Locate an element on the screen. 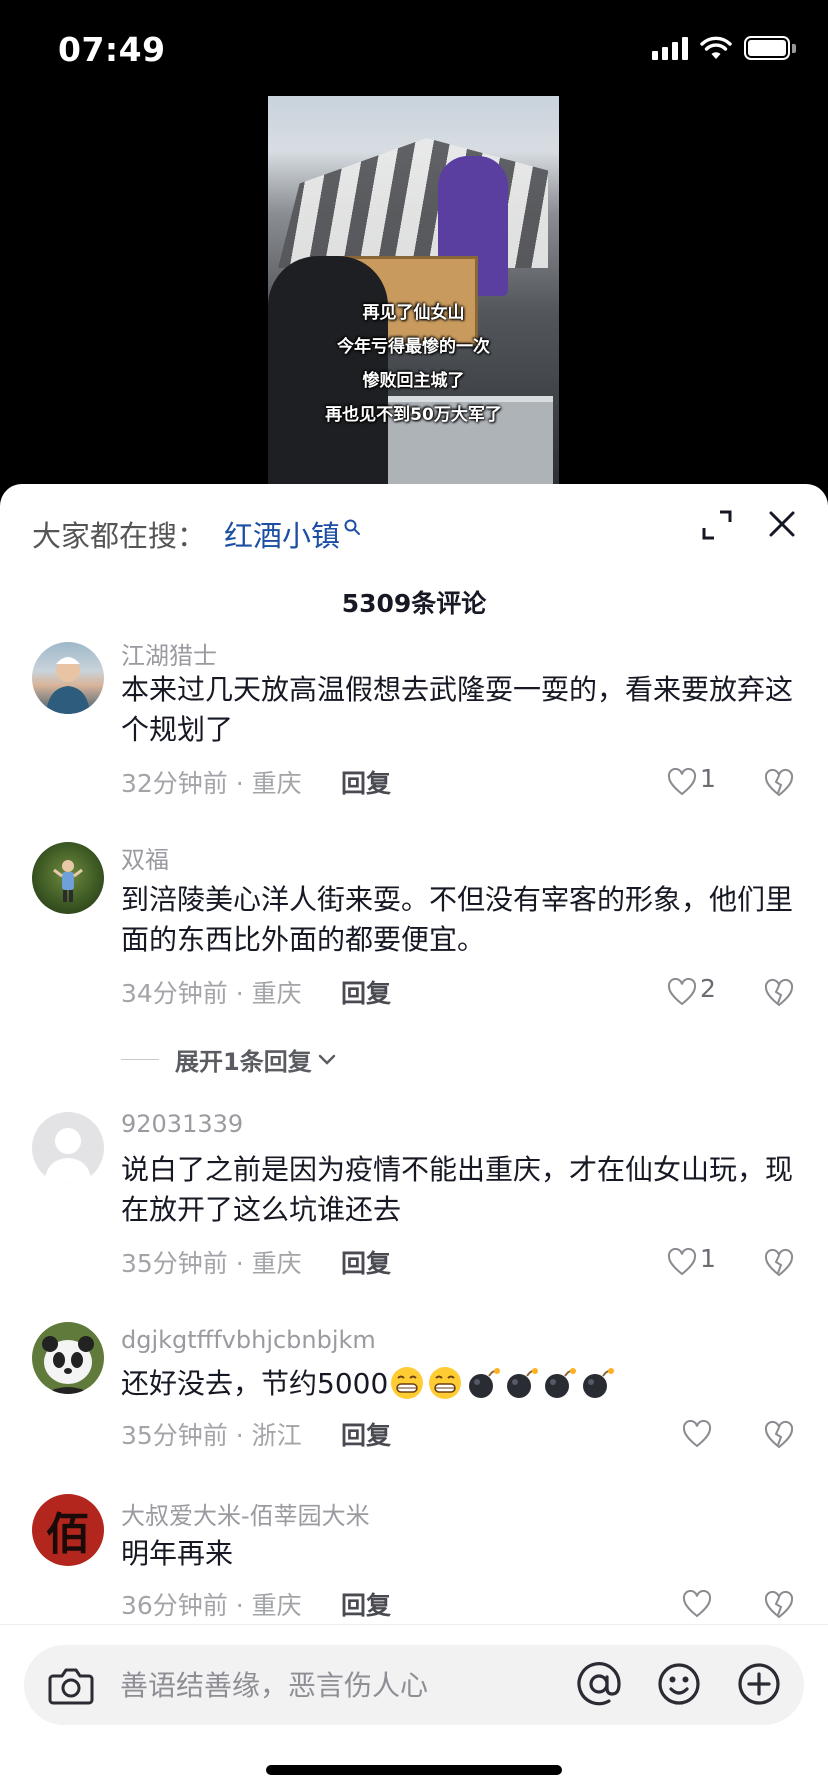 This screenshot has height=1792, width=828. signal-icon is located at coordinates (670, 48).